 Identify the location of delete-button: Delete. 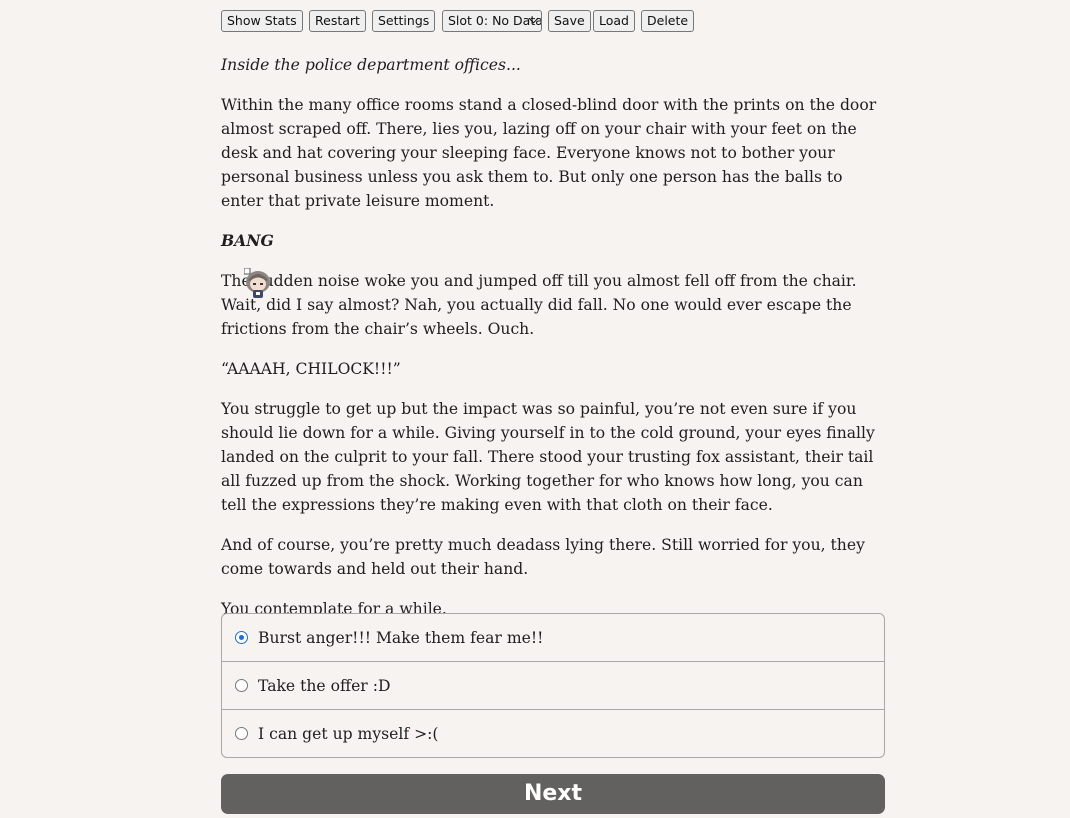
(668, 21).